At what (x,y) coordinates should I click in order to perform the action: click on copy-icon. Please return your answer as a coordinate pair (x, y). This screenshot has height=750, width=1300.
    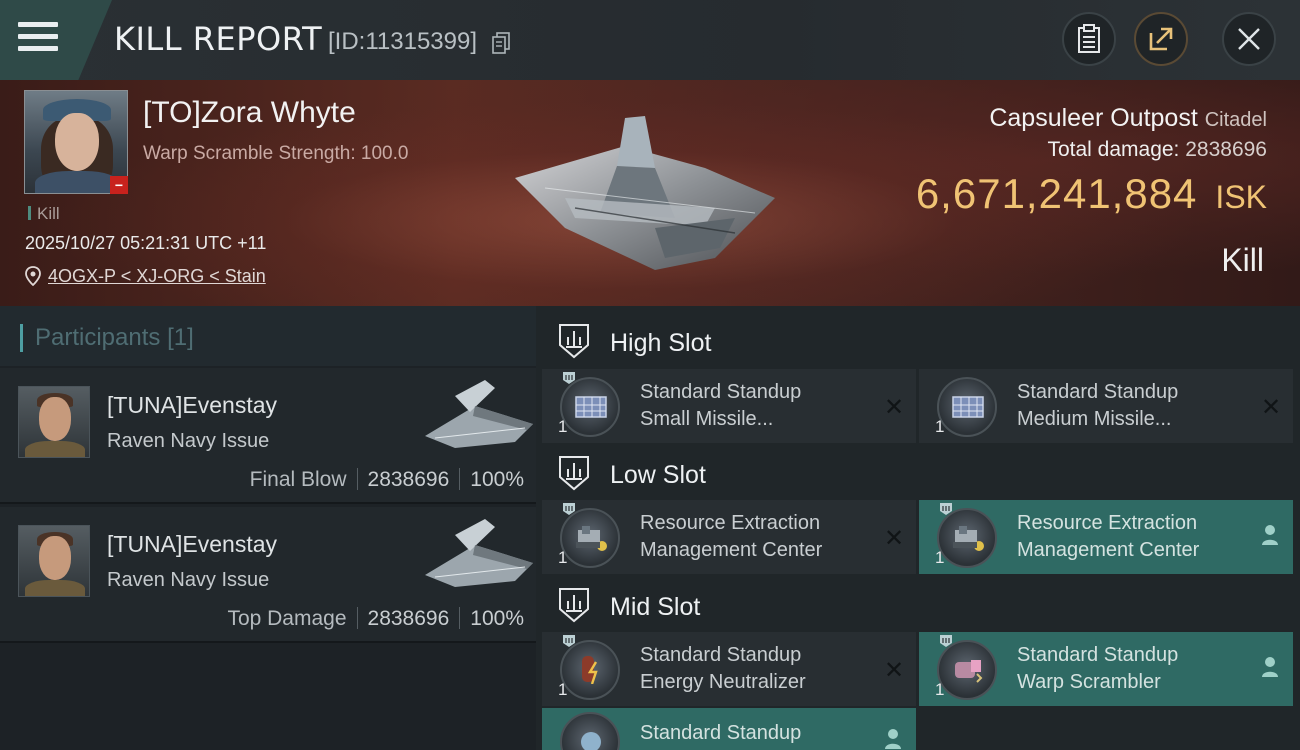
    Looking at the image, I should click on (501, 43).